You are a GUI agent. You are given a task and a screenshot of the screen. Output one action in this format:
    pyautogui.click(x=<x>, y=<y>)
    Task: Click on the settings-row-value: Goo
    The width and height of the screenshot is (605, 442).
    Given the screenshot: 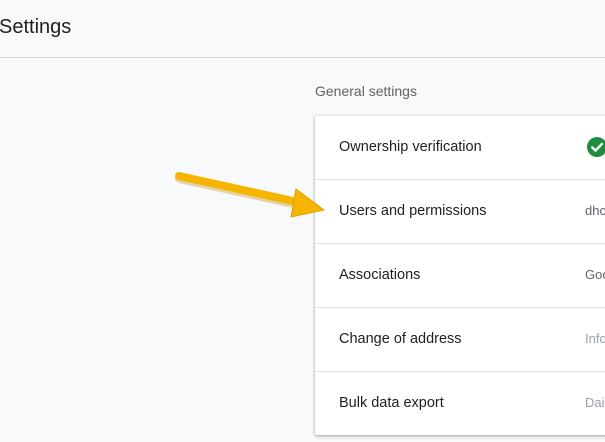 What is the action you would take?
    pyautogui.click(x=595, y=274)
    